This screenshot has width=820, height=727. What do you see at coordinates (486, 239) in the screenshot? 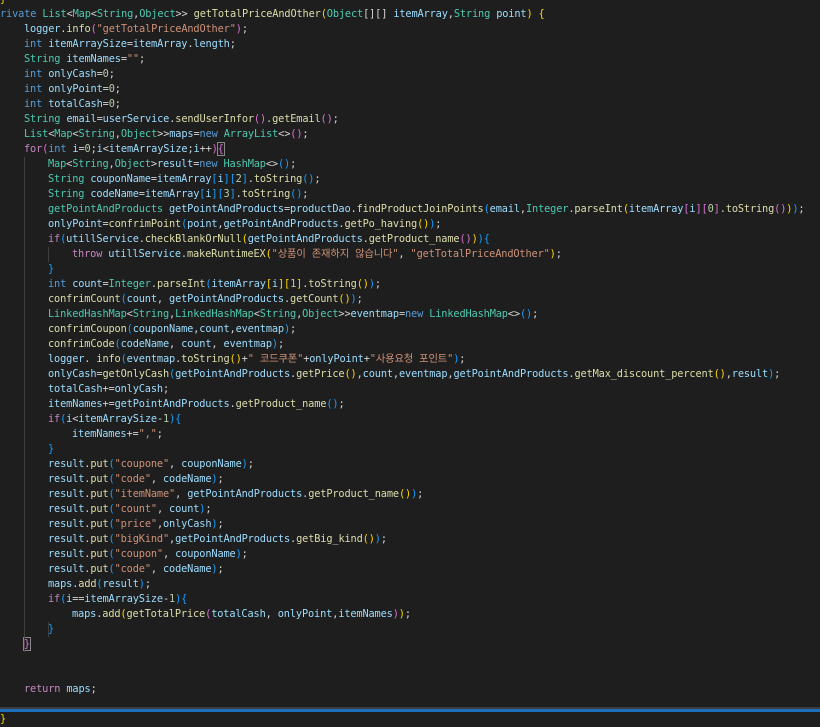
I see `code-token: {` at bounding box center [486, 239].